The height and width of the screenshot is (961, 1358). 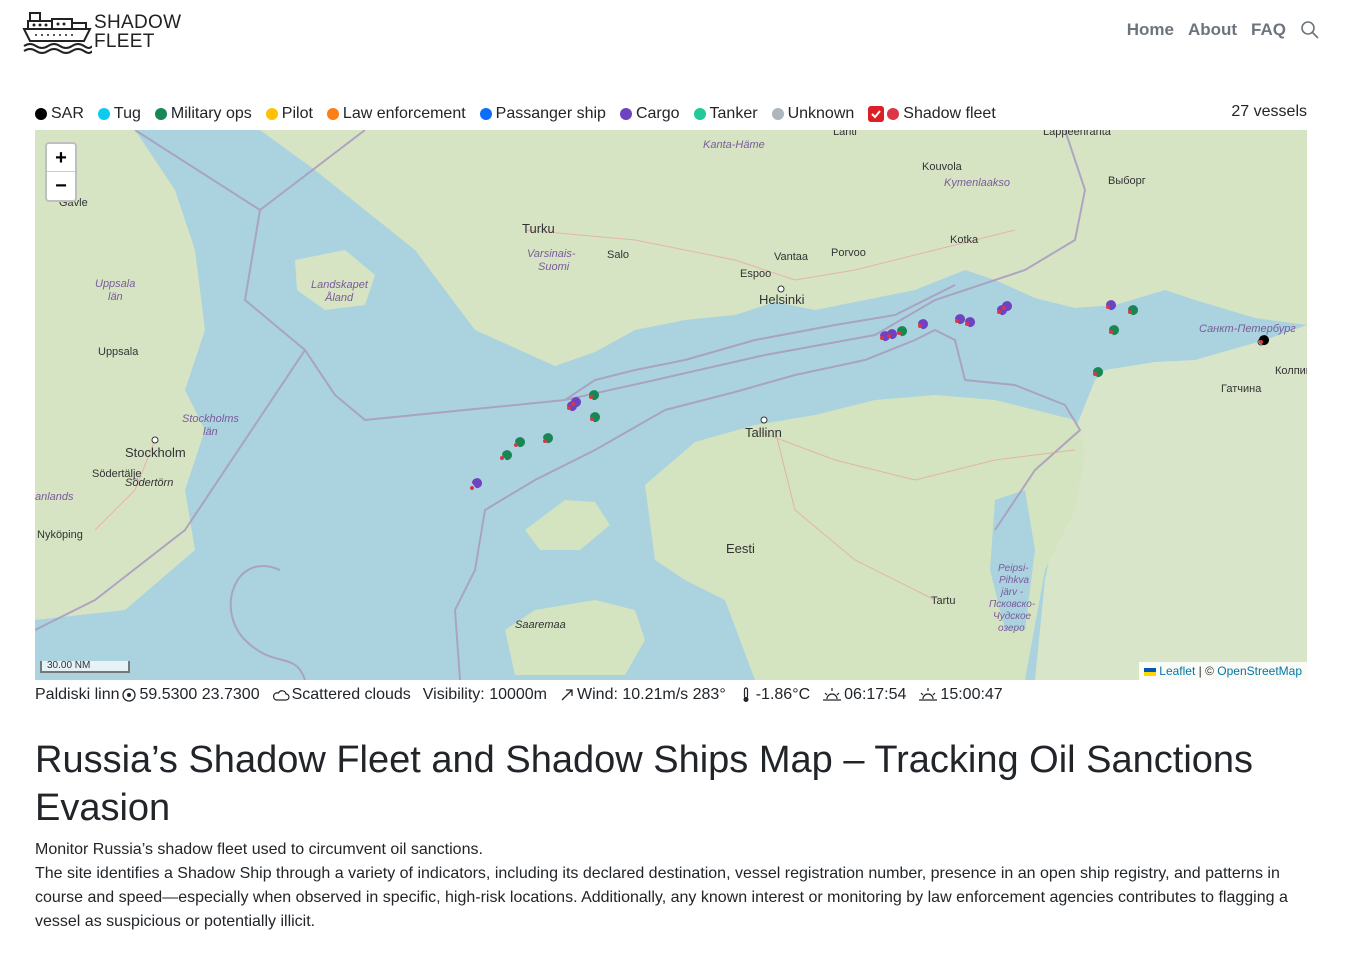 I want to click on legend-law-enforcement: Law enforcement, so click(x=396, y=114).